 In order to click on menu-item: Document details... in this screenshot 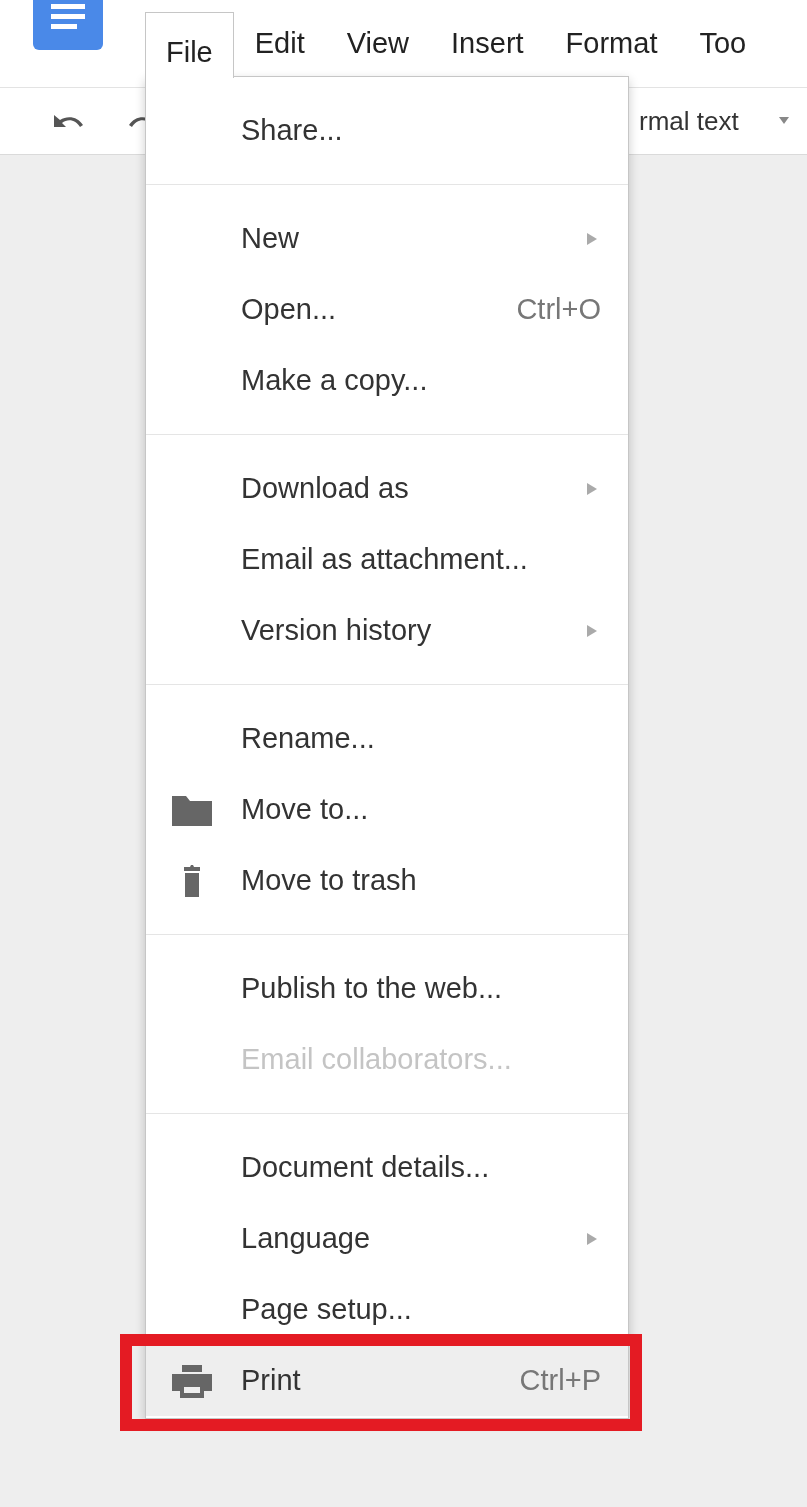, I will do `click(387, 1167)`.